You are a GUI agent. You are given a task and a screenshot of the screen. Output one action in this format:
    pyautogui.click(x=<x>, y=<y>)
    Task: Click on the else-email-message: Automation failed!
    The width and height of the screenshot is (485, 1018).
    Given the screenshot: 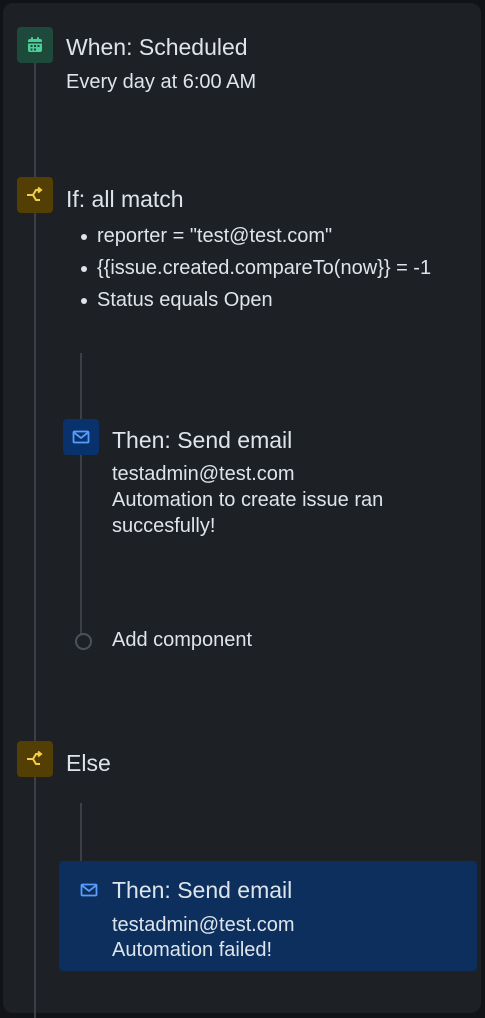 What is the action you would take?
    pyautogui.click(x=192, y=950)
    